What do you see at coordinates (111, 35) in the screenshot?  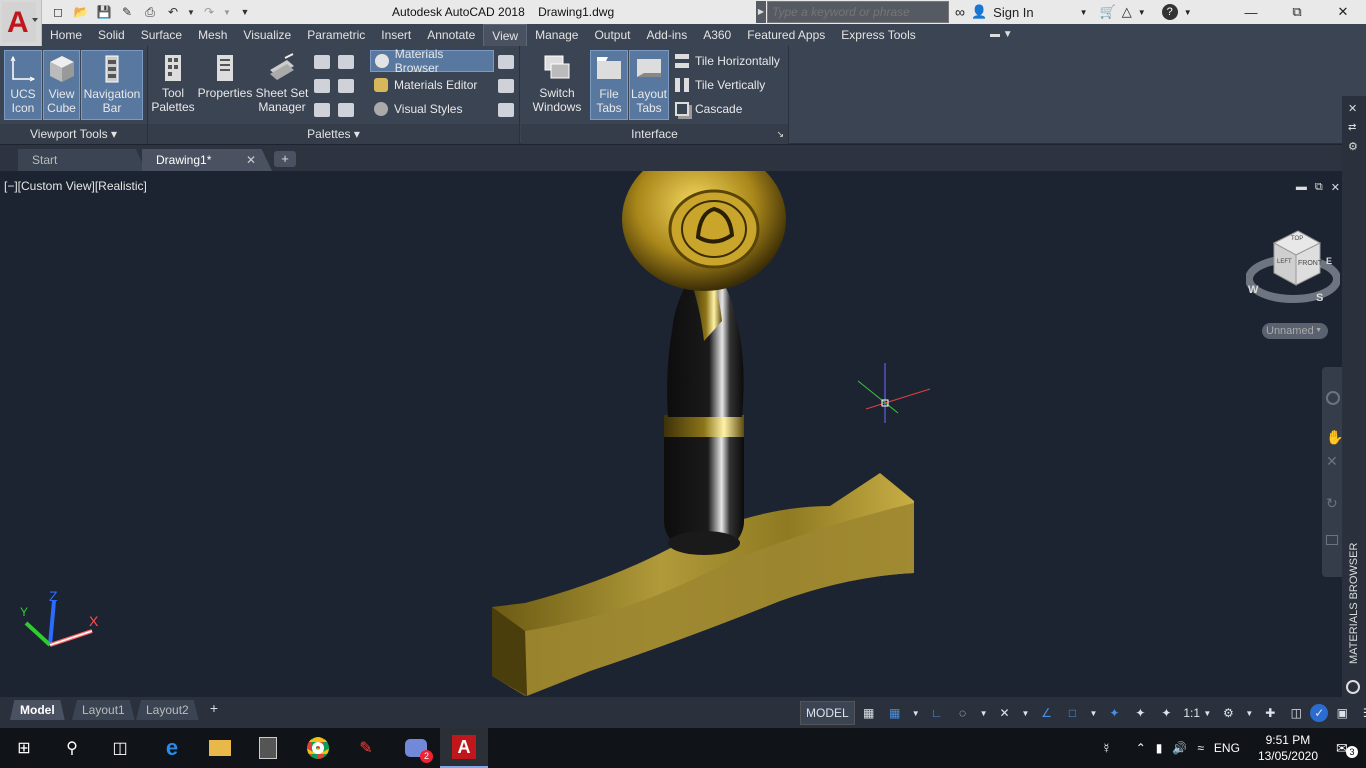 I see `tab-solid: Solid` at bounding box center [111, 35].